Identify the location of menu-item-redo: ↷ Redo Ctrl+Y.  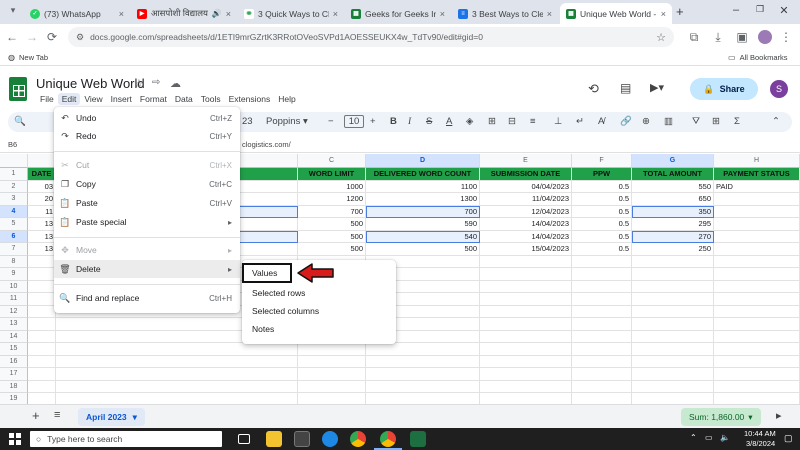
(147, 136).